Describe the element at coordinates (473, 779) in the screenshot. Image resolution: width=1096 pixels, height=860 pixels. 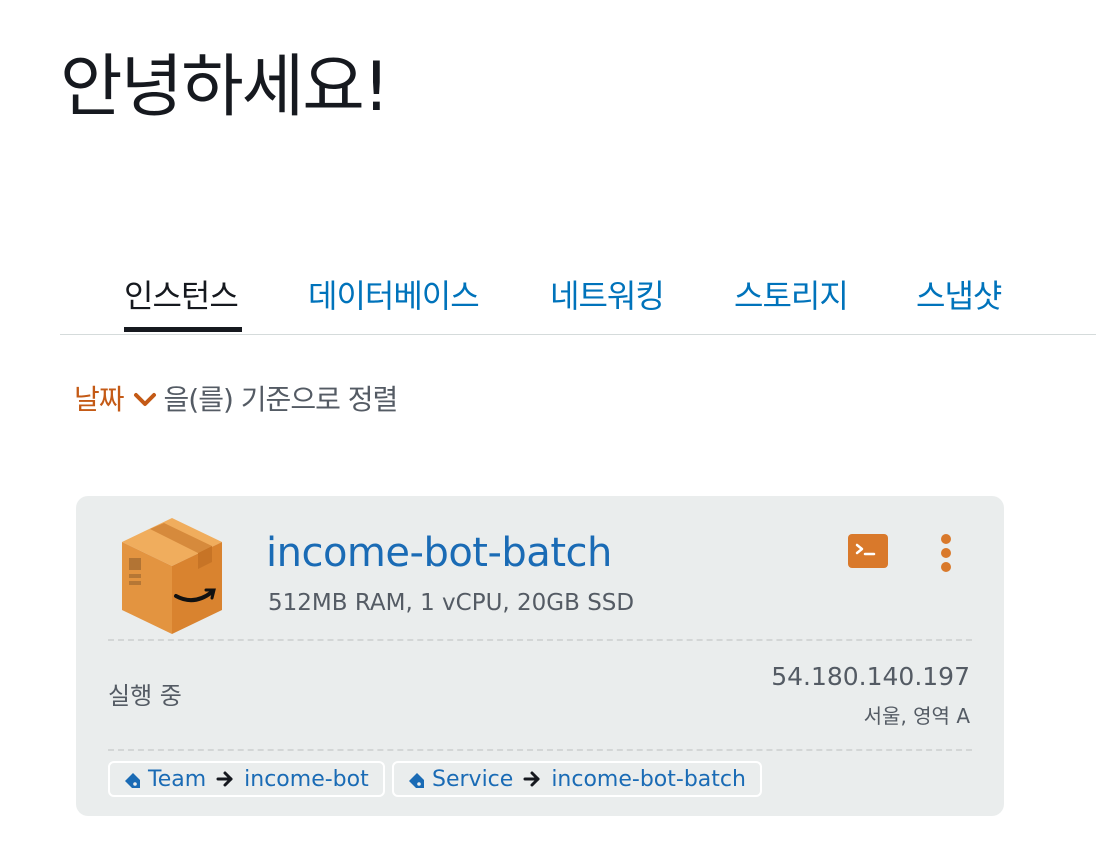
I see `tag-key: Service` at that location.